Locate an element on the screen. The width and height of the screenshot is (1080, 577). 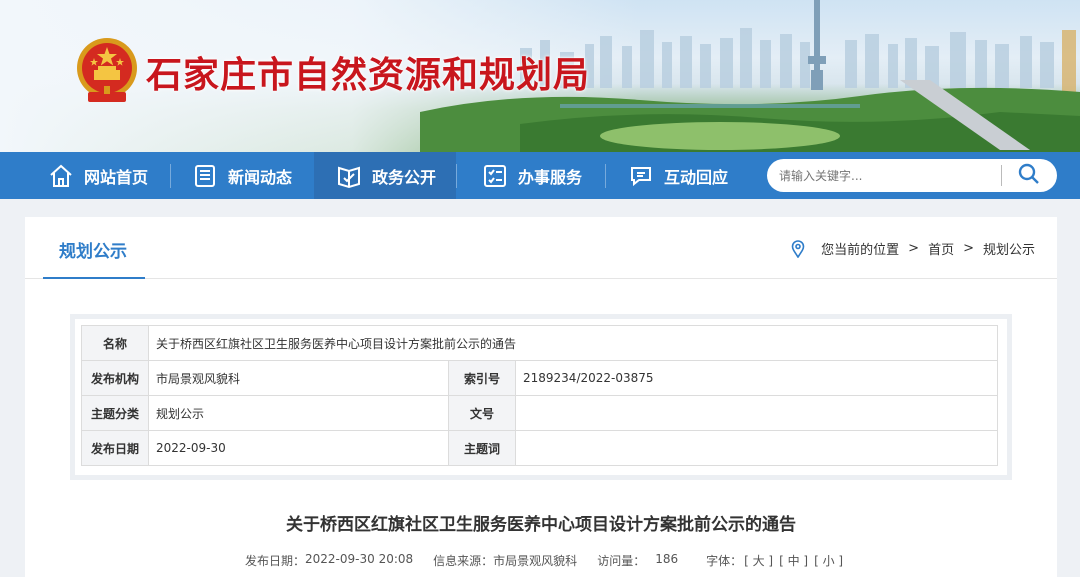
nav-item-services: 办事服务 is located at coordinates (532, 175).